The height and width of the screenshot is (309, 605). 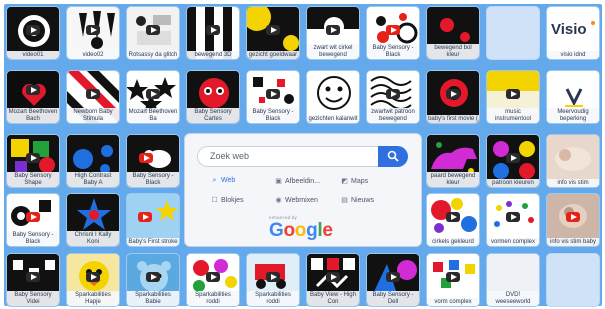 I want to click on tile-vormen-complex: vormen complex, so click(x=513, y=220).